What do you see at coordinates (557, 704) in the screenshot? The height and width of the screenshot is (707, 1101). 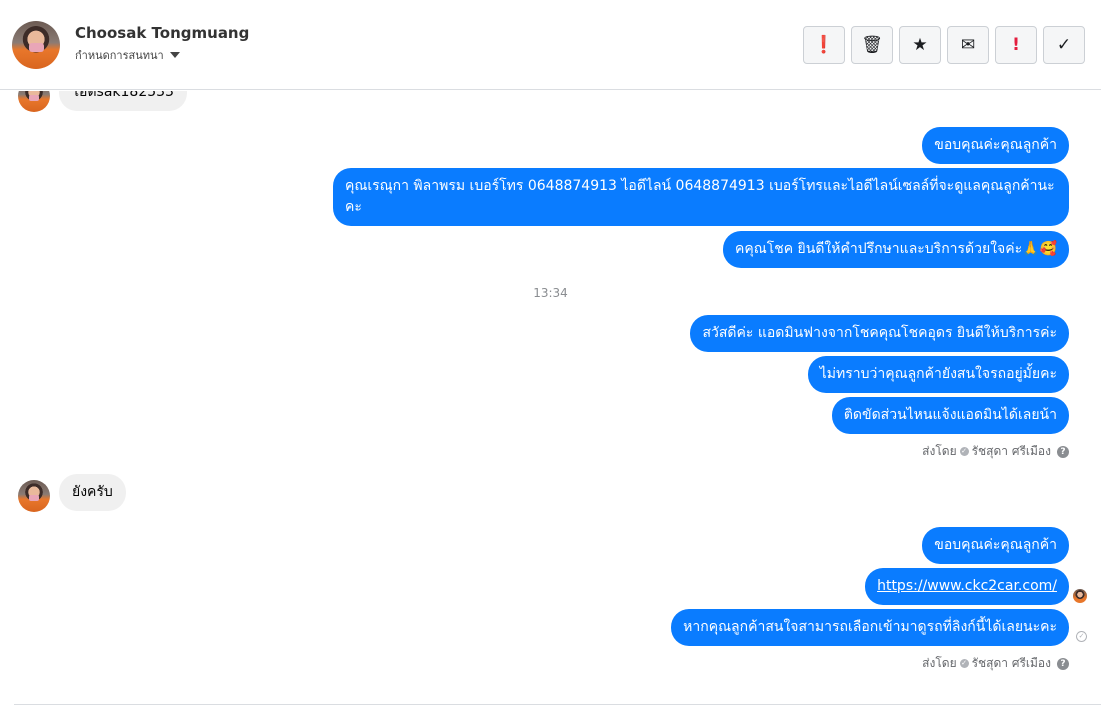 I see `composer-divider` at bounding box center [557, 704].